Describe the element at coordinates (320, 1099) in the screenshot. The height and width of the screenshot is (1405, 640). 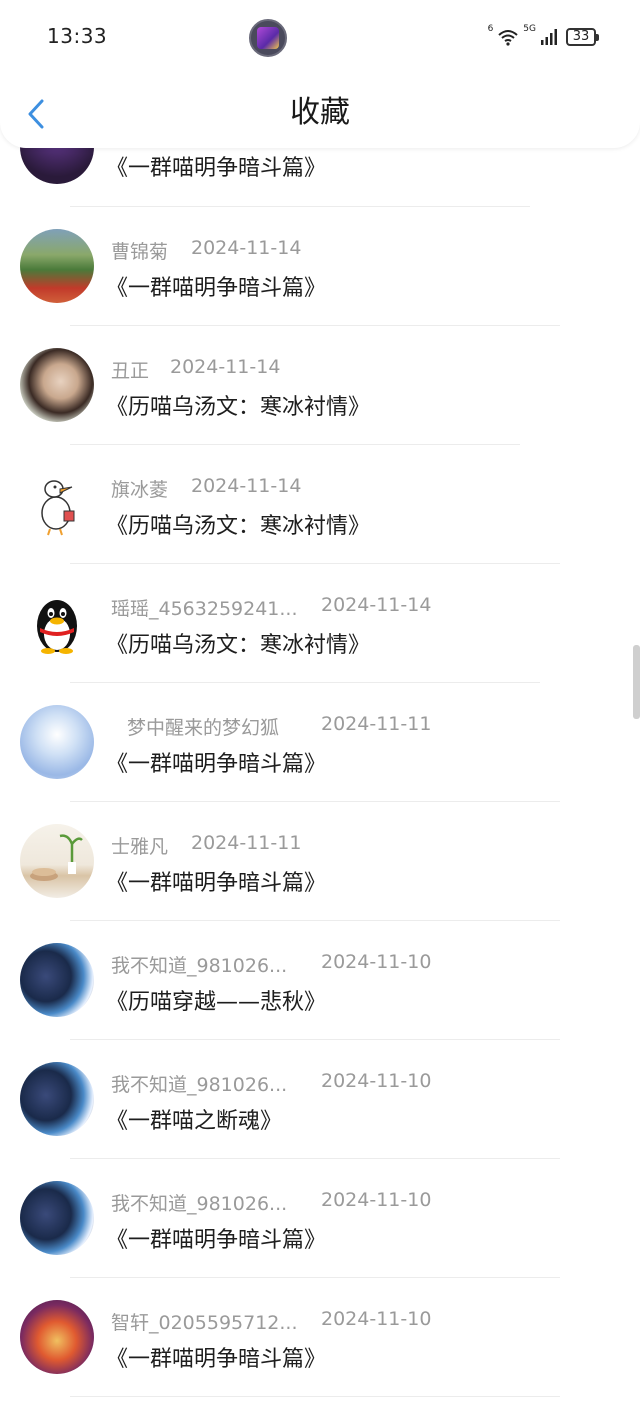
I see `list-item: 我不知道_981026... 2024-11-10 《一群喵之断魂》` at that location.